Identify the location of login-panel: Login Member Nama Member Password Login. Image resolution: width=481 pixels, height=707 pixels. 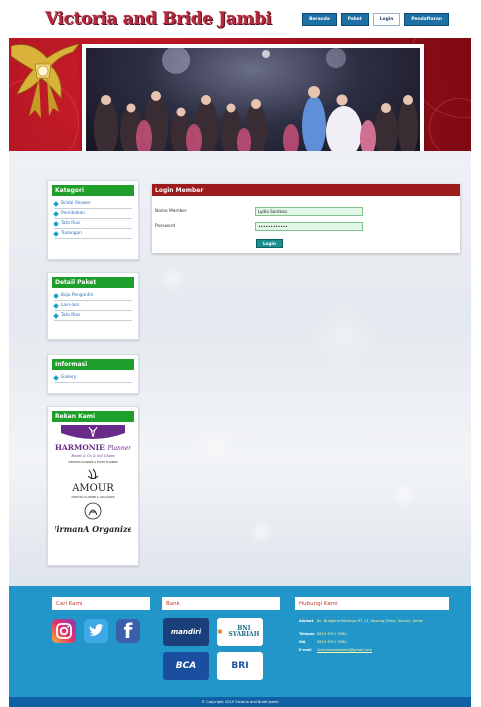
(306, 218).